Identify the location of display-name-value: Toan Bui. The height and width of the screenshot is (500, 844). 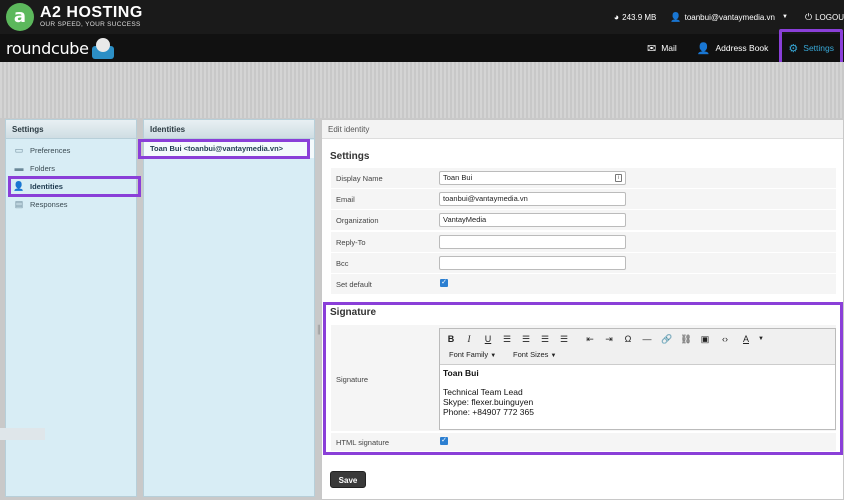
(458, 177).